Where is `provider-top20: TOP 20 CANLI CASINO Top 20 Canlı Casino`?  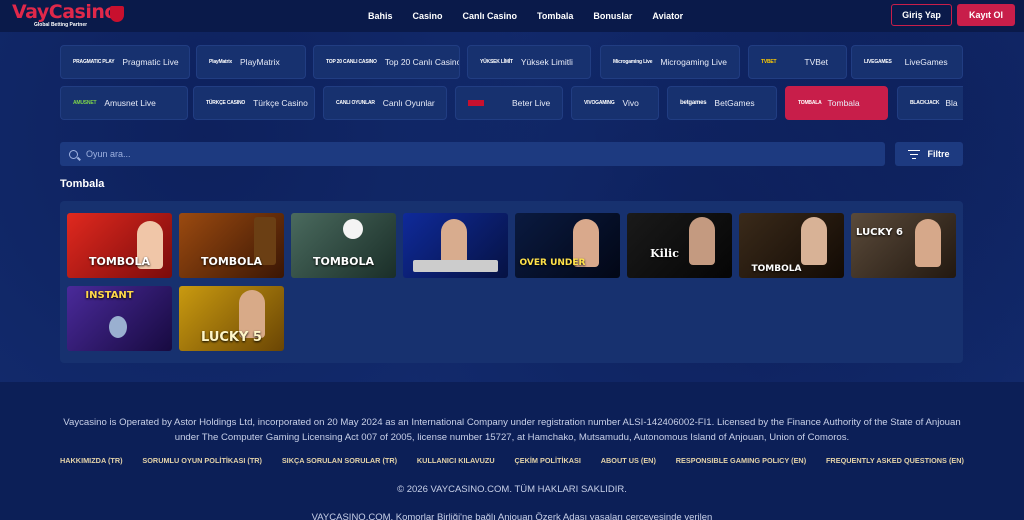
provider-top20: TOP 20 CANLI CASINO Top 20 Canlı Casino is located at coordinates (386, 62).